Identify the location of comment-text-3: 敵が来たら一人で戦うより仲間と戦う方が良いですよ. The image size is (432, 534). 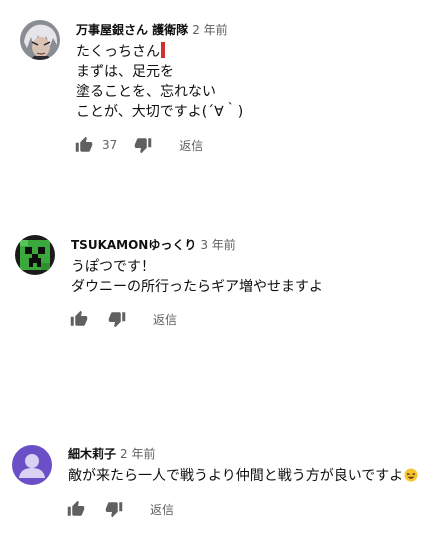
(243, 476).